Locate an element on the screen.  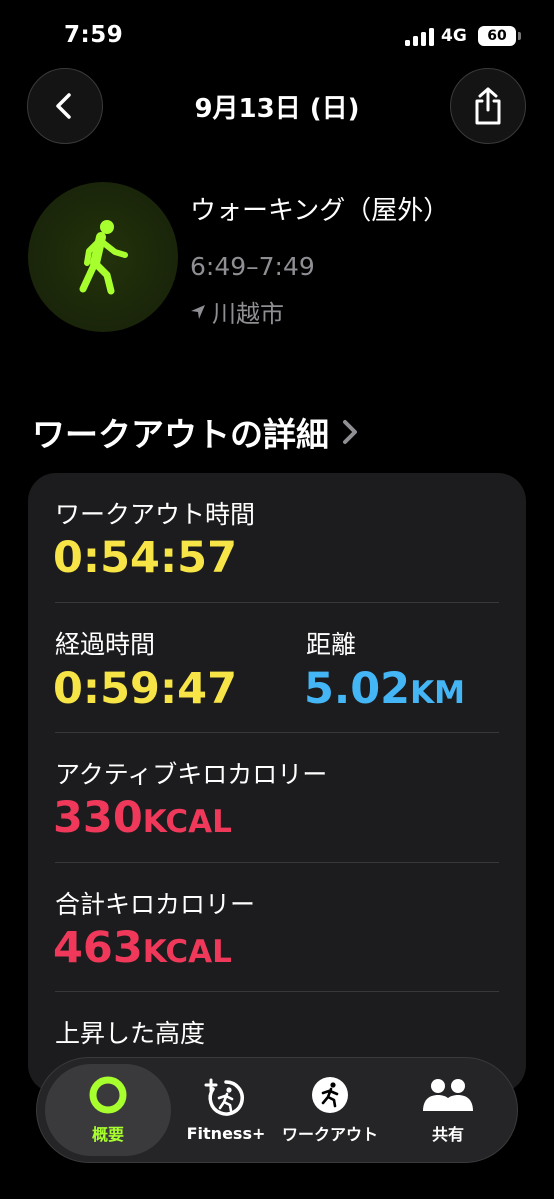
workout-details-link: ワークアウトの詳細 is located at coordinates (195, 432).